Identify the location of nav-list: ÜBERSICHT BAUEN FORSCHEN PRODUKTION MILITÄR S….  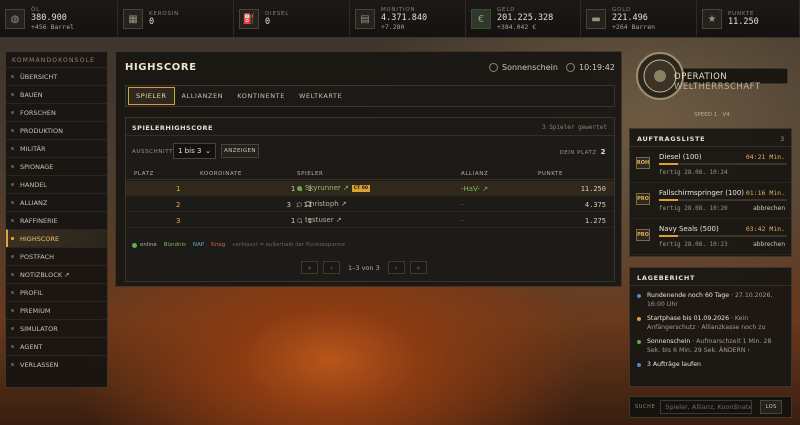
(56, 220).